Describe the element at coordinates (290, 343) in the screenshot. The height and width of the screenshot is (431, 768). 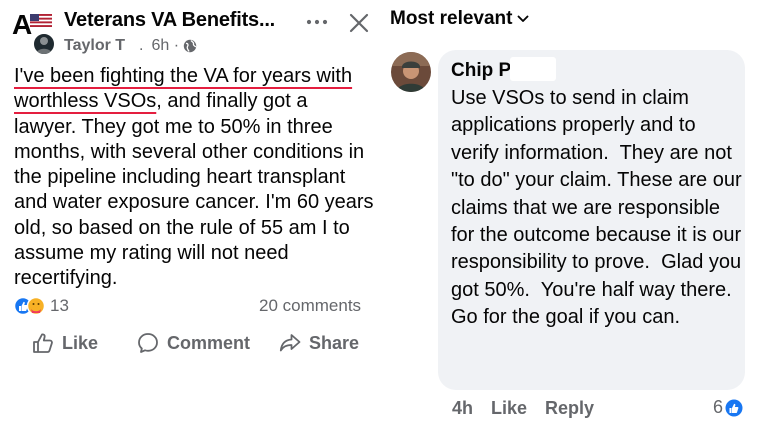
I see `share-icon` at that location.